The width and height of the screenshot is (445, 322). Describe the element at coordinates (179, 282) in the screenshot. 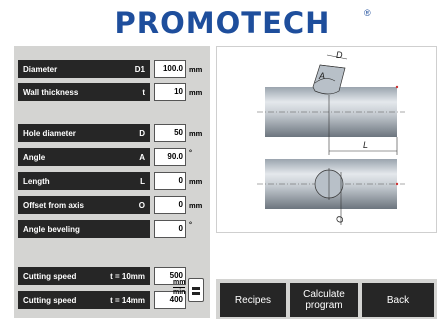

I see `speed-unit-top: mm` at that location.